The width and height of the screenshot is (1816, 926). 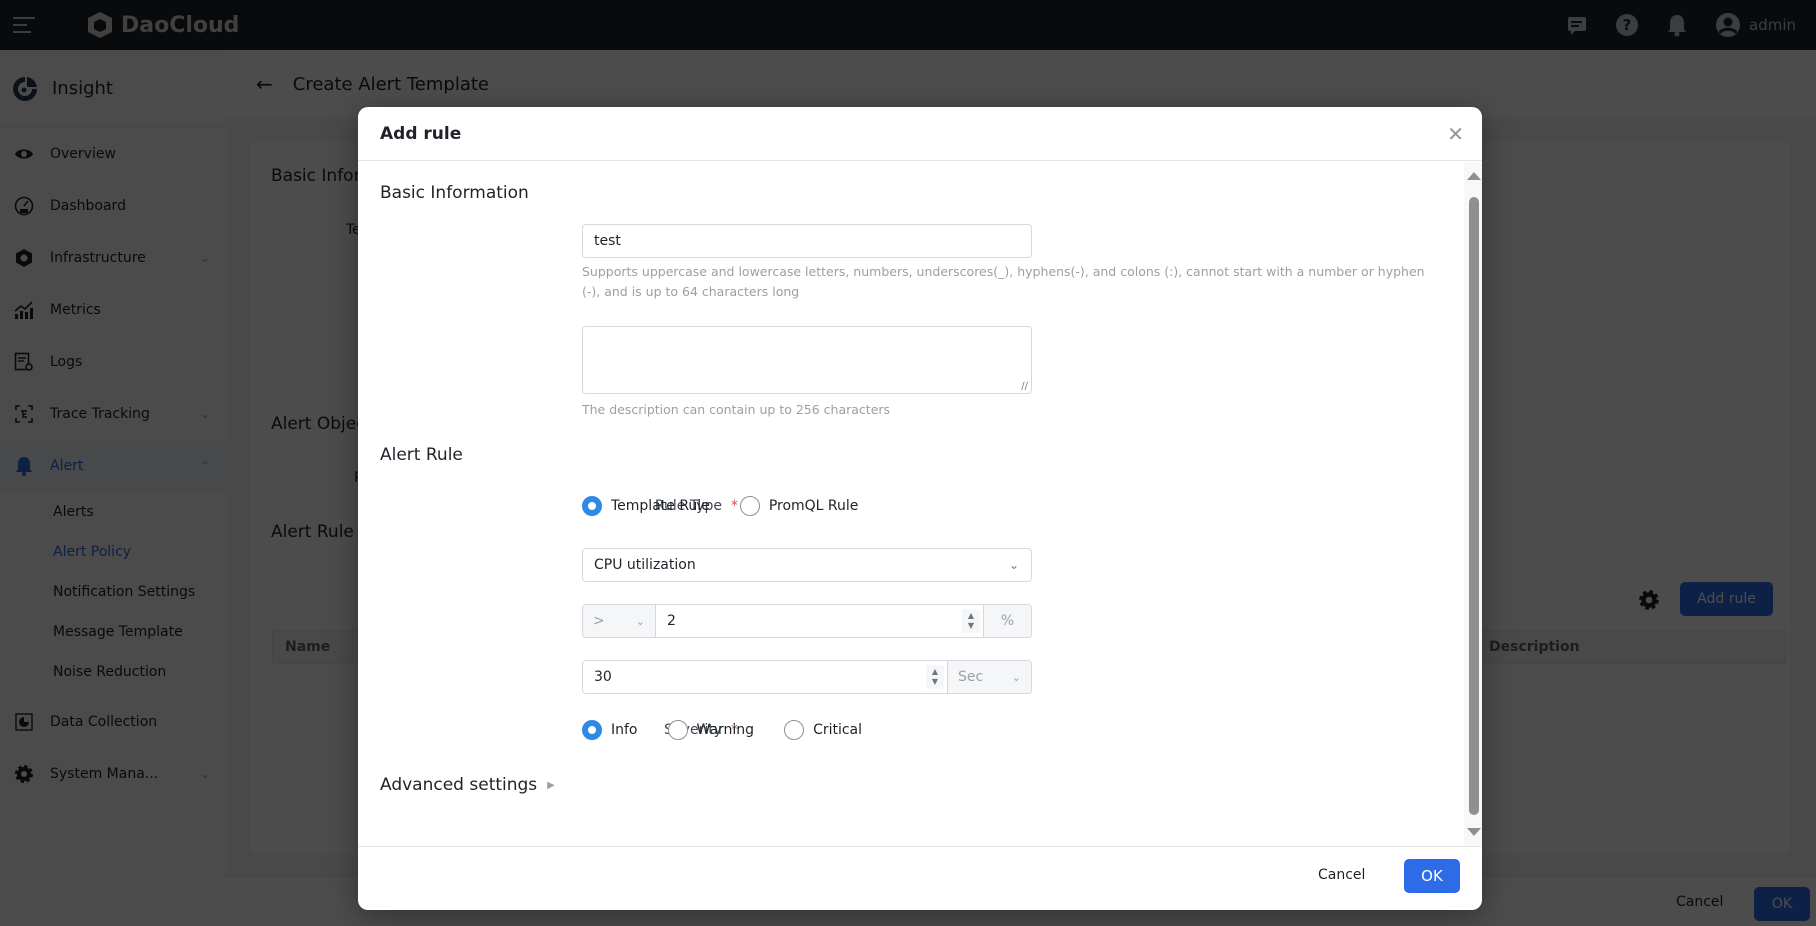 I want to click on threshold-value-input: 2, so click(x=809, y=621).